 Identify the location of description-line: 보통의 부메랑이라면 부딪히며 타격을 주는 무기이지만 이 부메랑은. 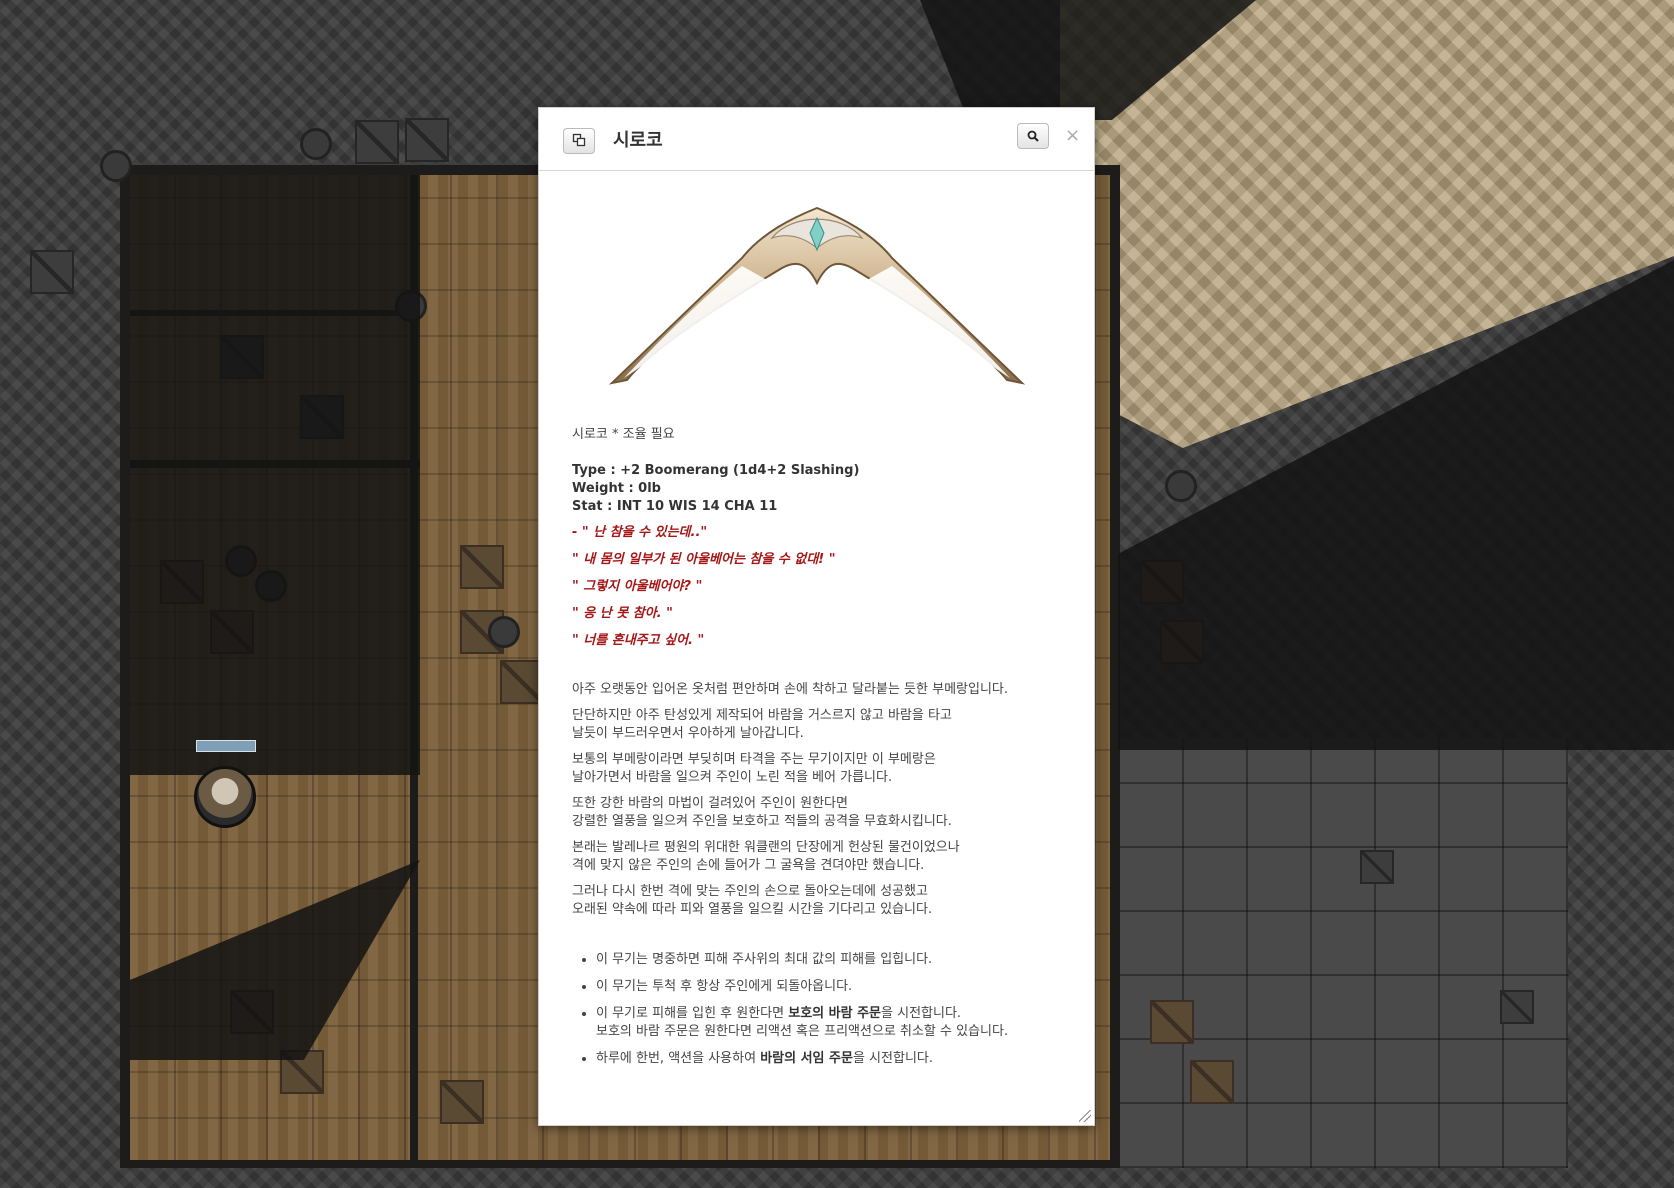
(754, 759).